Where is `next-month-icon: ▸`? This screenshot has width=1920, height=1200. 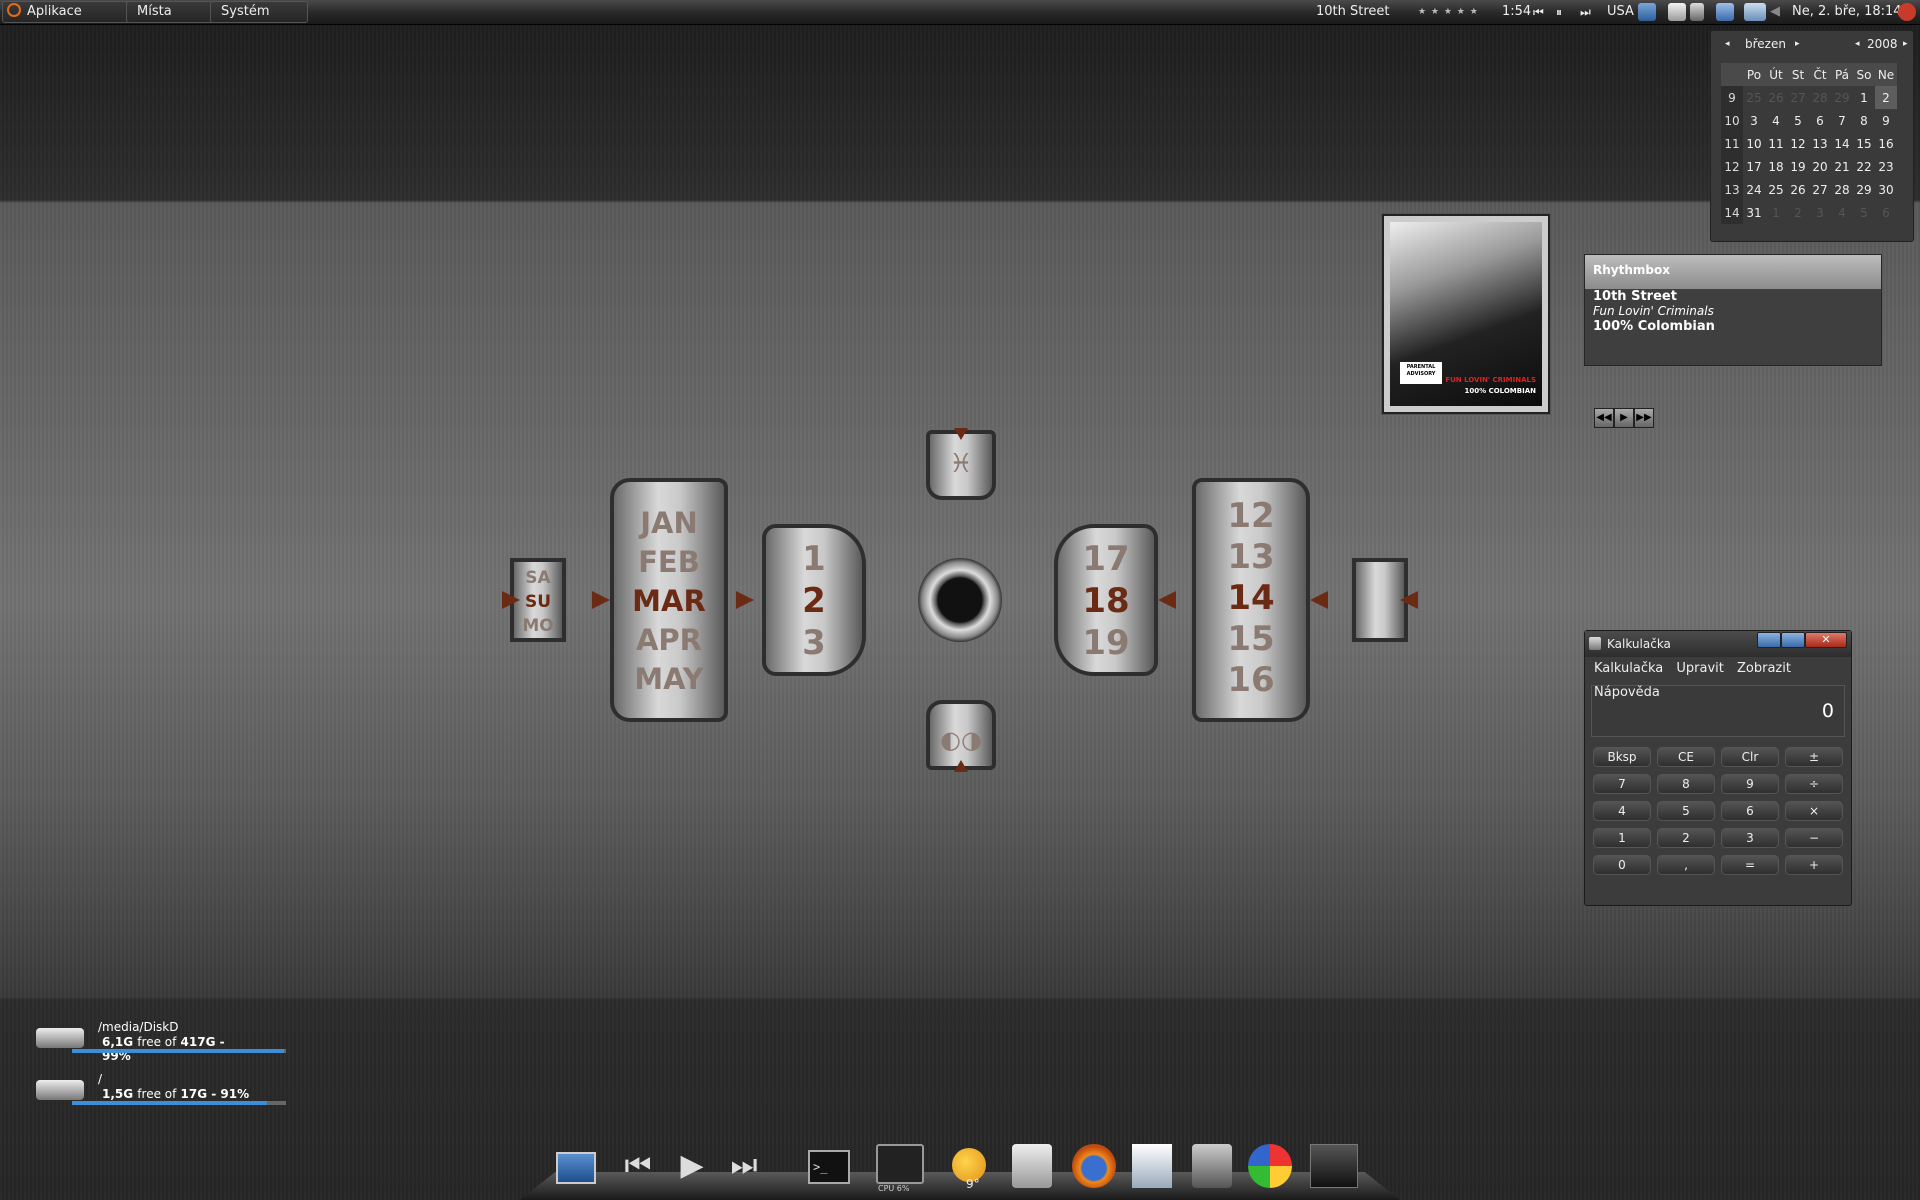
next-month-icon: ▸ is located at coordinates (1797, 44).